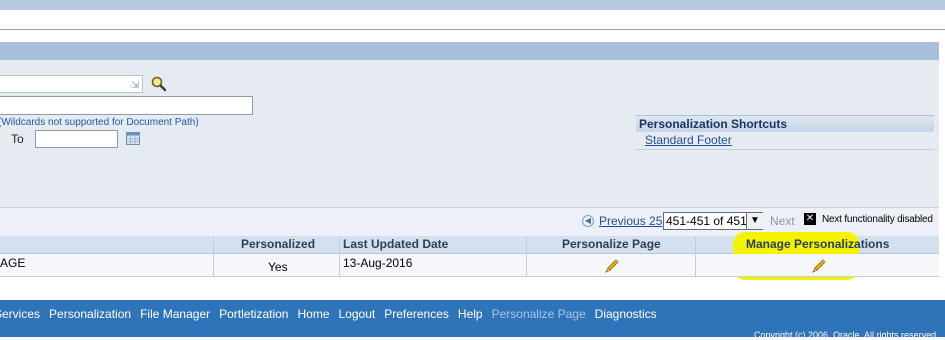  Describe the element at coordinates (416, 314) in the screenshot. I see `footer-link-preferences: Preferences` at that location.